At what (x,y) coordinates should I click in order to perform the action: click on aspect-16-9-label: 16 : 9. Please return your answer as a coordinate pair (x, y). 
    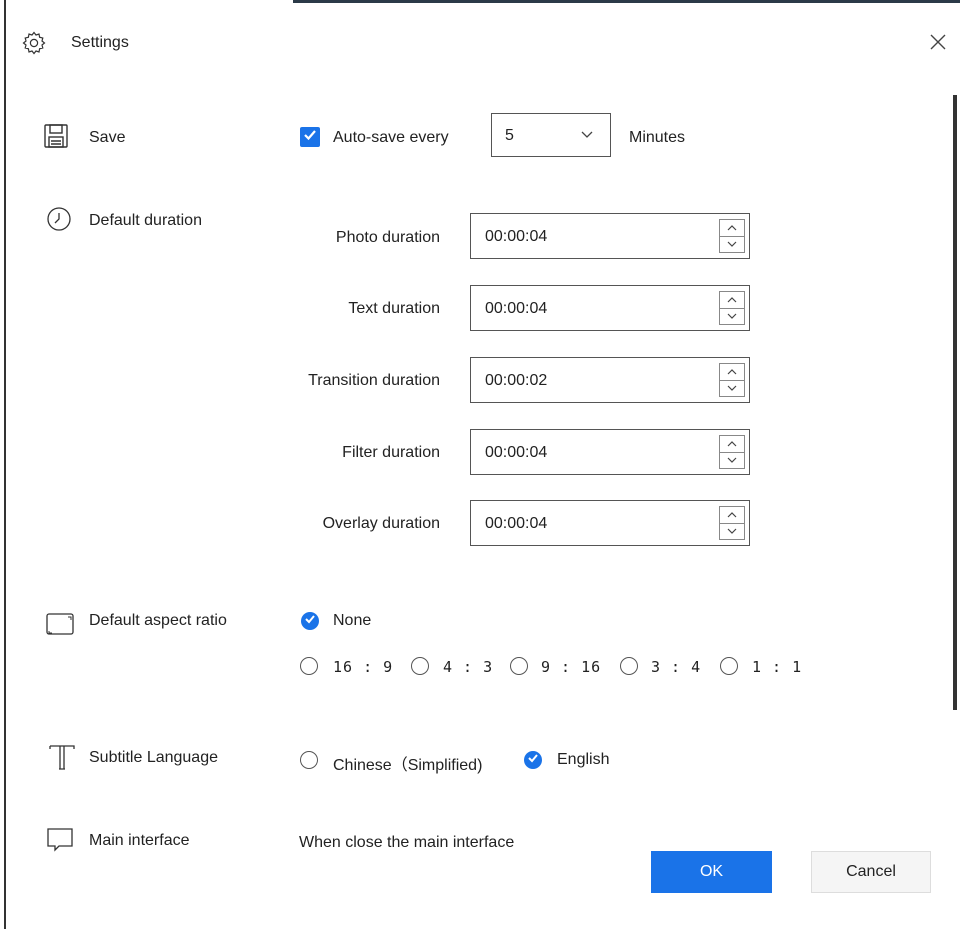
    Looking at the image, I should click on (363, 667).